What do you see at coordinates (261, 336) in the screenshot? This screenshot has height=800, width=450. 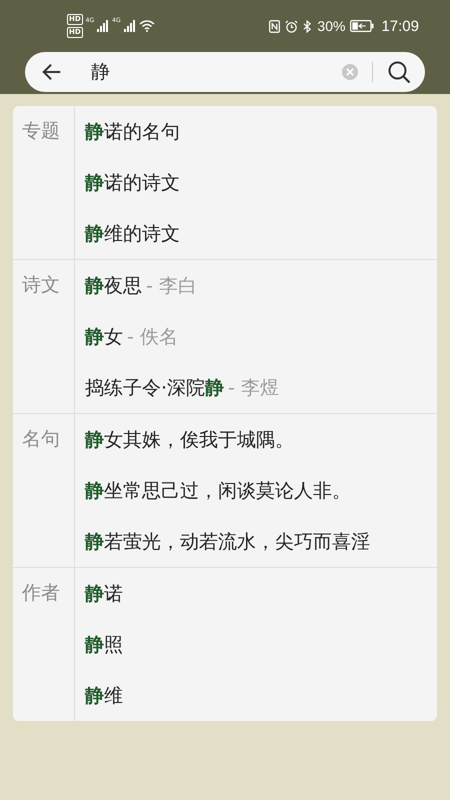 I see `result-item: 静女 - 佚名` at bounding box center [261, 336].